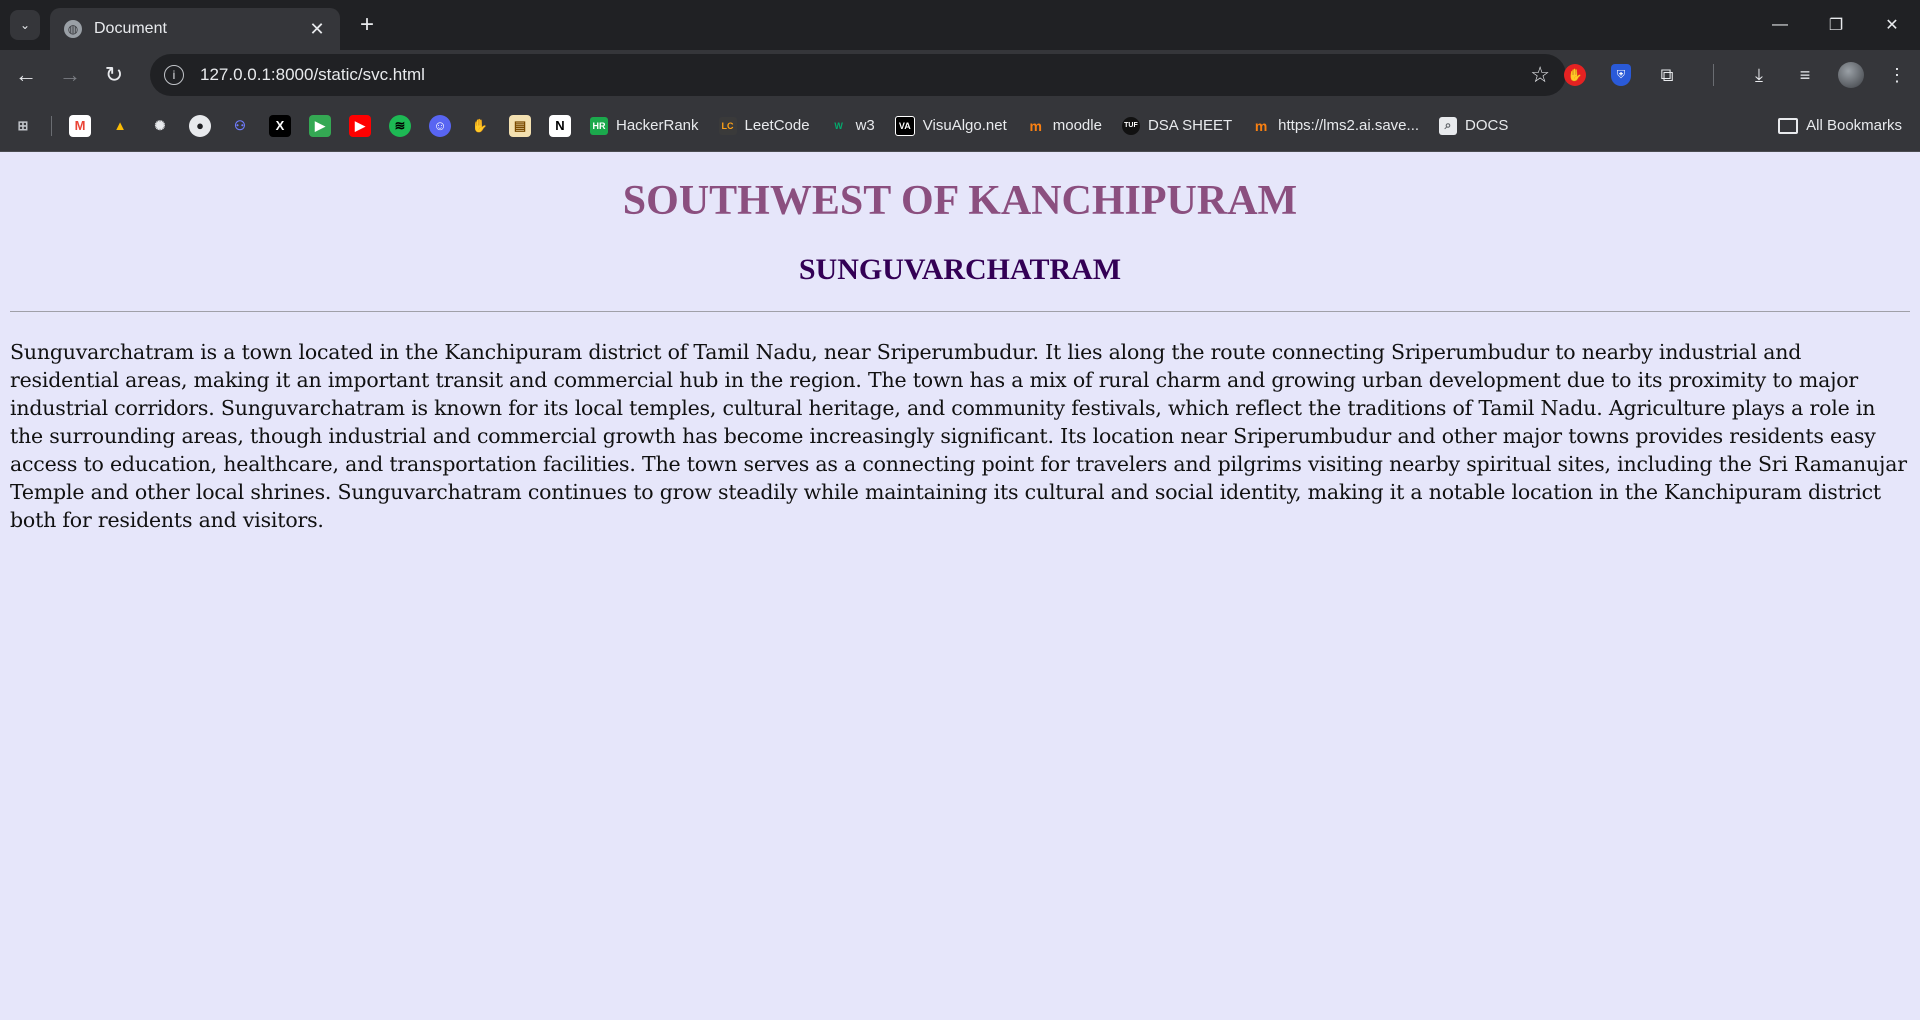 The width and height of the screenshot is (1920, 1020). I want to click on bookmark-w3: W w3, so click(852, 126).